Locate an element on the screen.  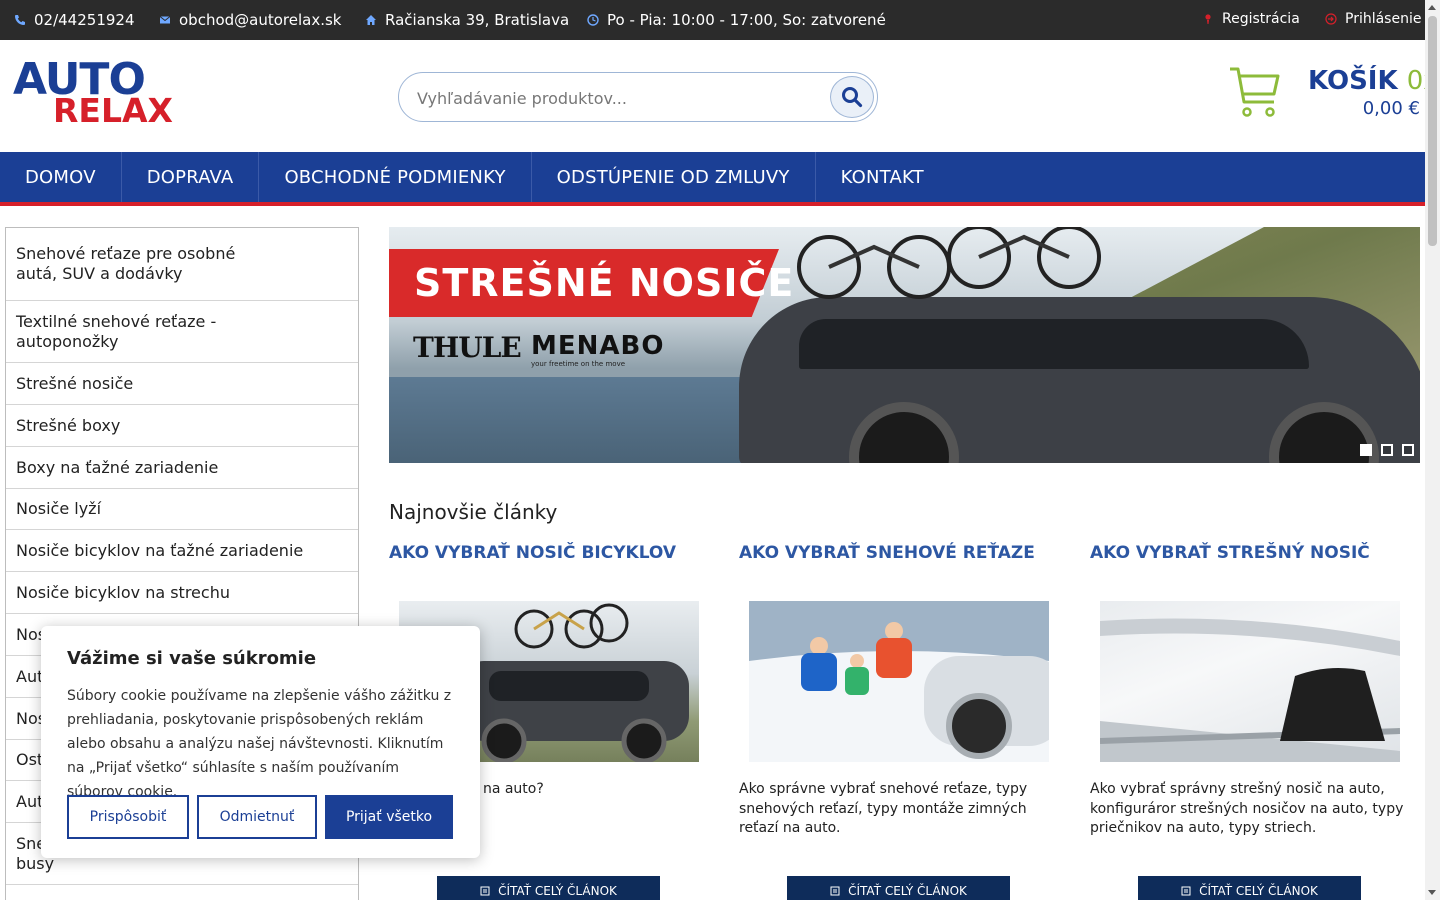
topbar-hours: Po - Pia: 10:00 - 17:00, So: zatvorené is located at coordinates (736, 20).